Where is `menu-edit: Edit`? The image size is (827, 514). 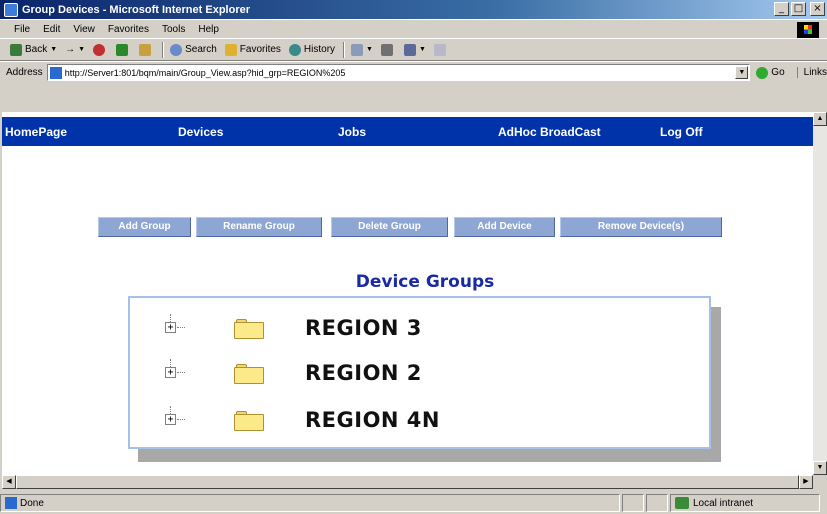 menu-edit: Edit is located at coordinates (51, 29).